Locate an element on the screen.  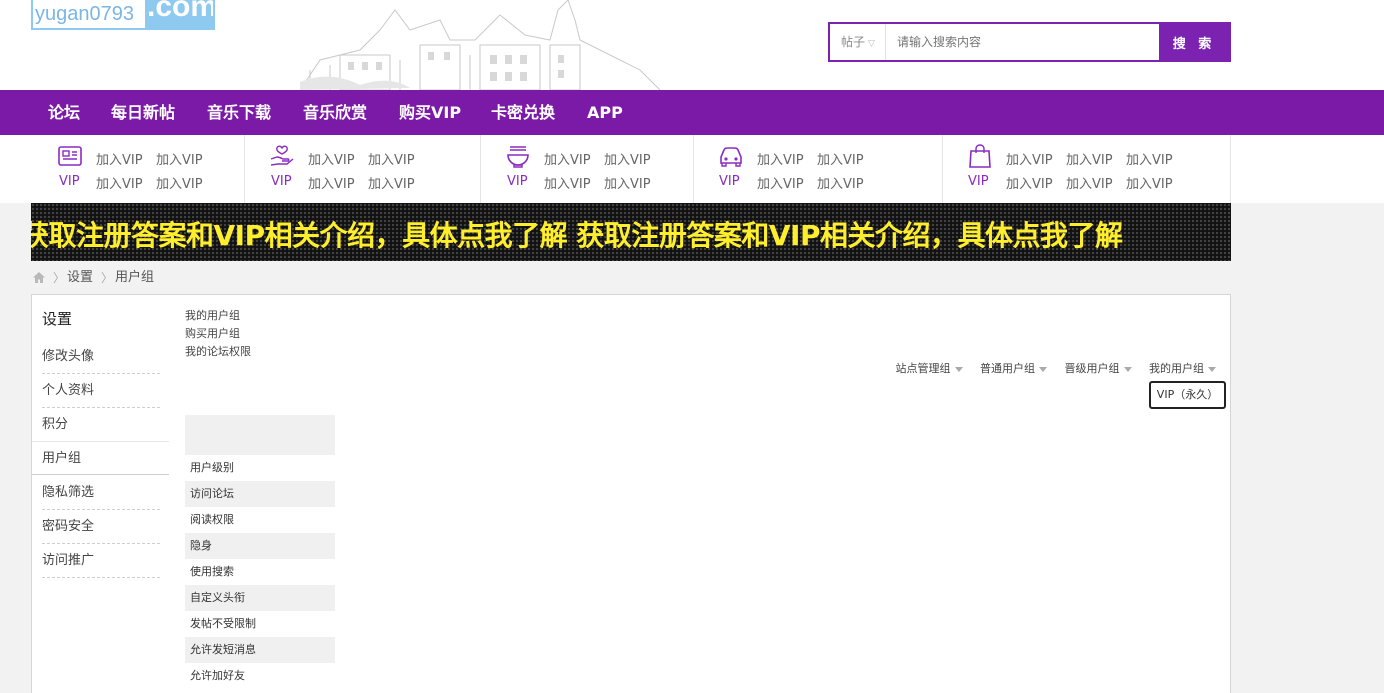
breadcrumb-item-settings: 设置 is located at coordinates (80, 278).